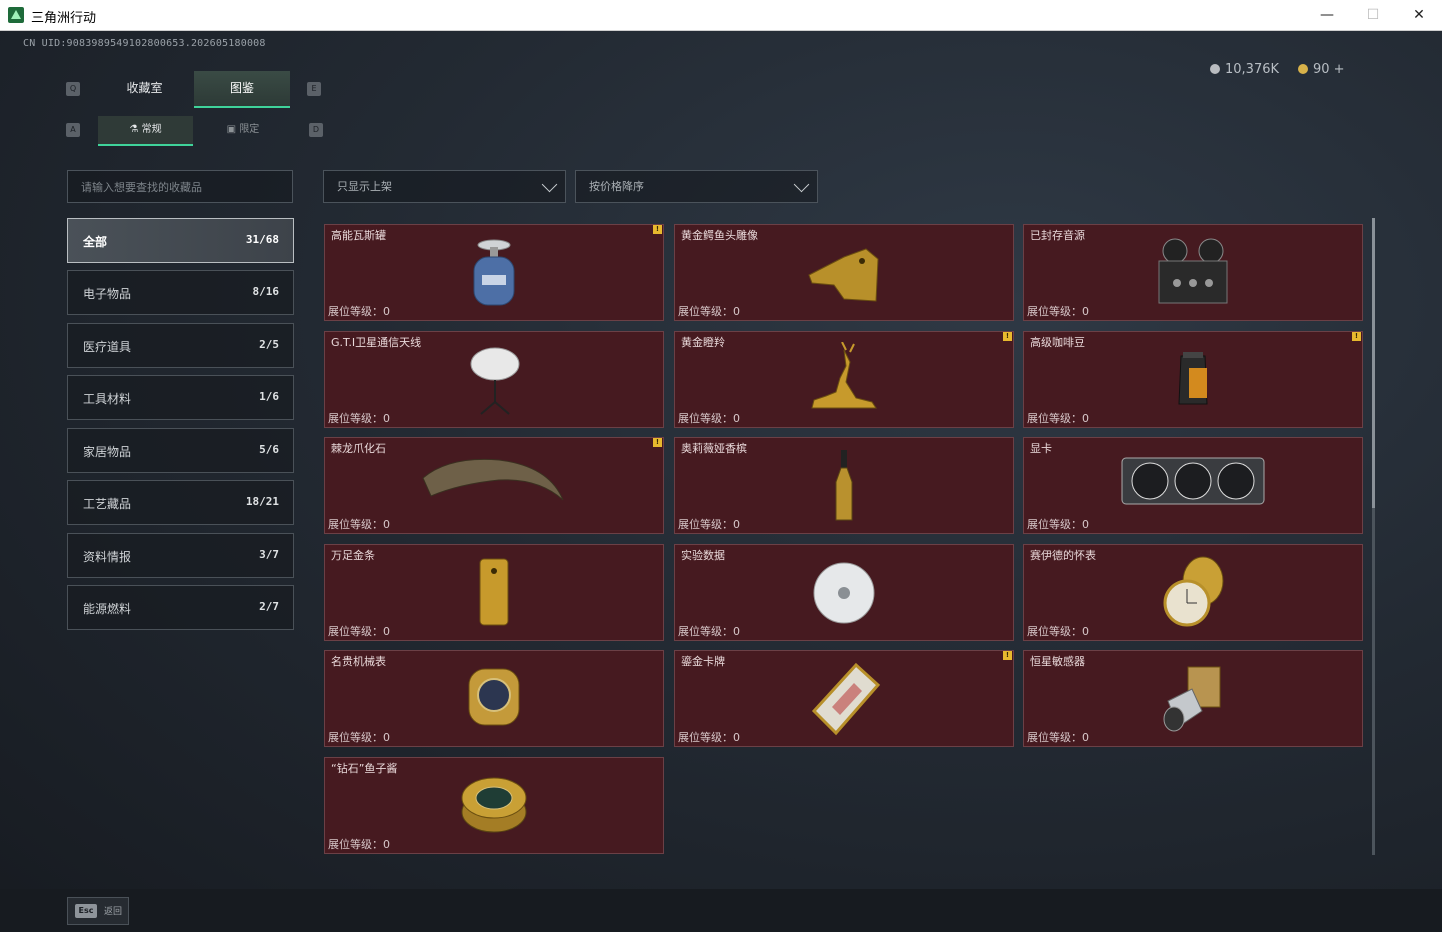 The height and width of the screenshot is (932, 1442). I want to click on search-box, so click(180, 187).